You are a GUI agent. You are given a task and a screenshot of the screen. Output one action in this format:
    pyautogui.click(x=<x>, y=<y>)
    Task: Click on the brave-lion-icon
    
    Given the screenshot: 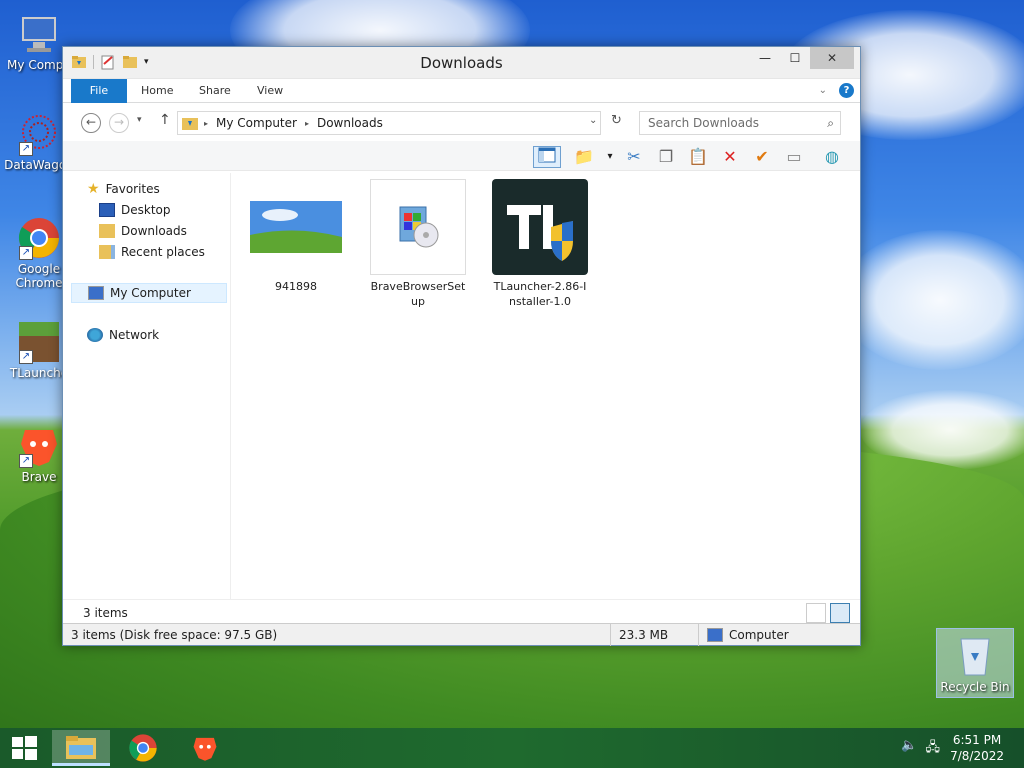 What is the action you would take?
    pyautogui.click(x=205, y=749)
    